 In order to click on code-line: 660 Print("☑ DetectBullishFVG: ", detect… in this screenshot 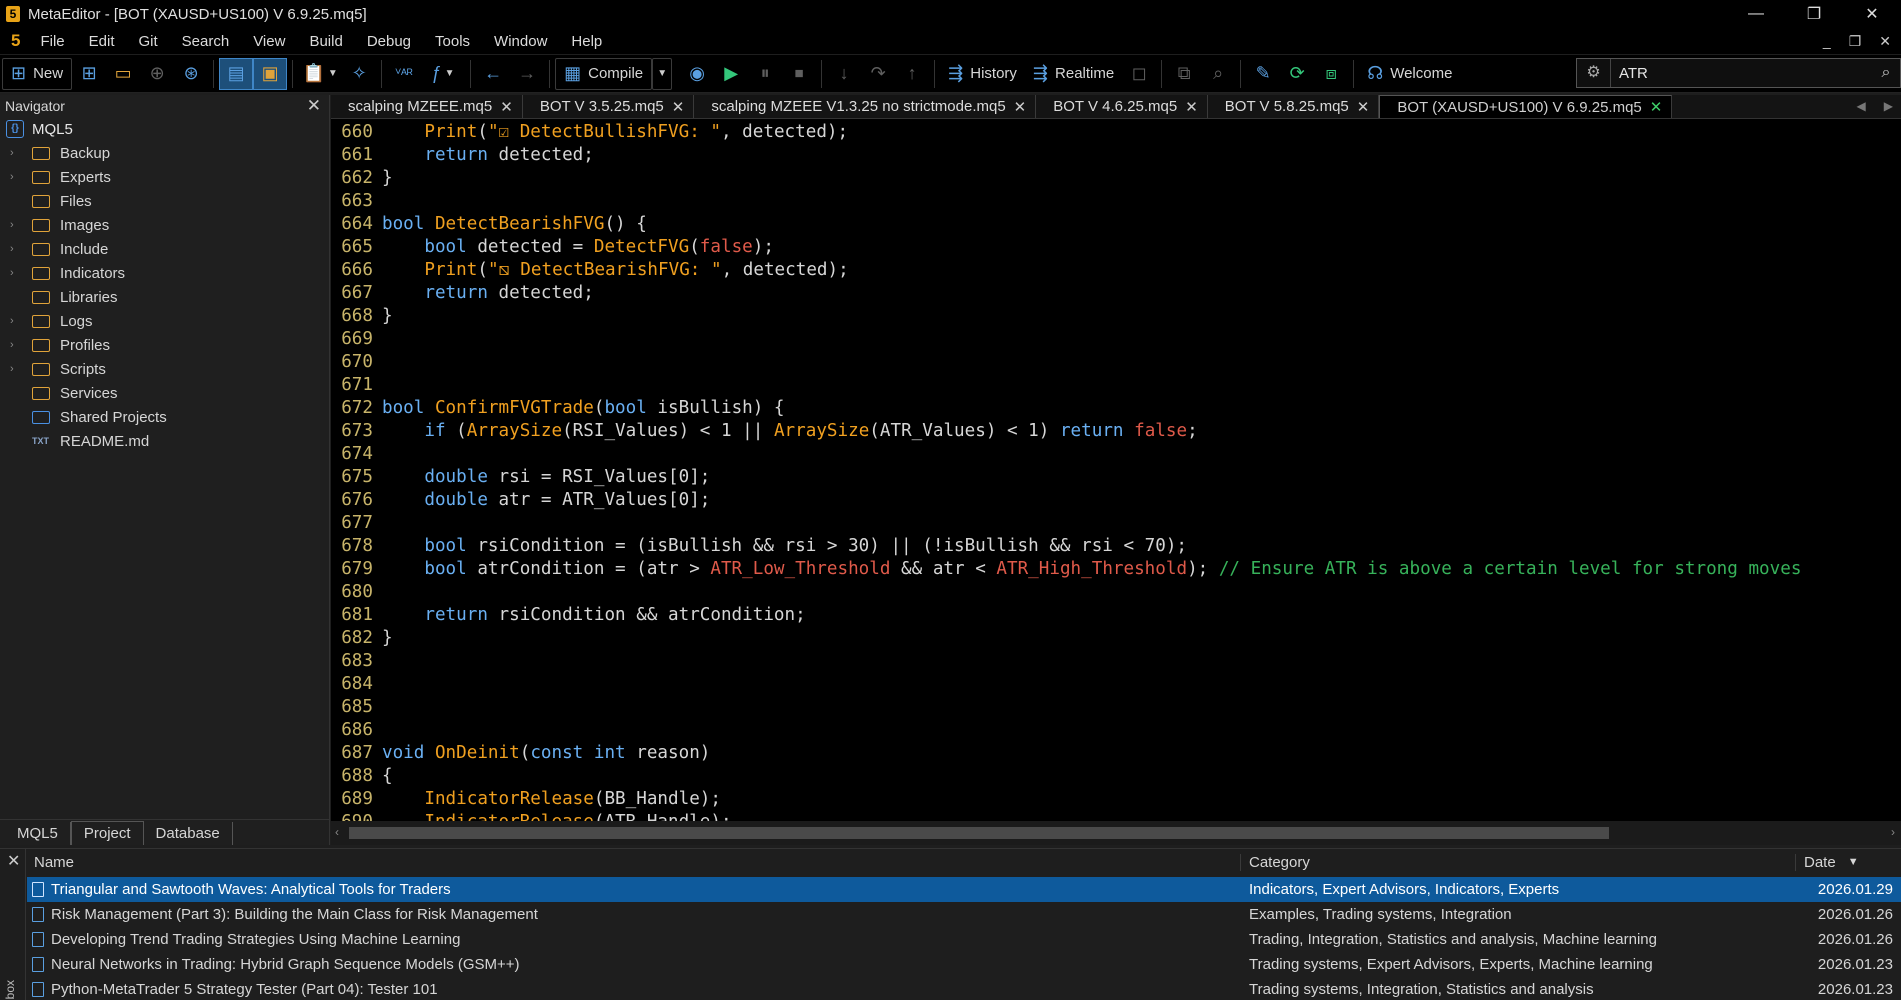, I will do `click(1116, 132)`.